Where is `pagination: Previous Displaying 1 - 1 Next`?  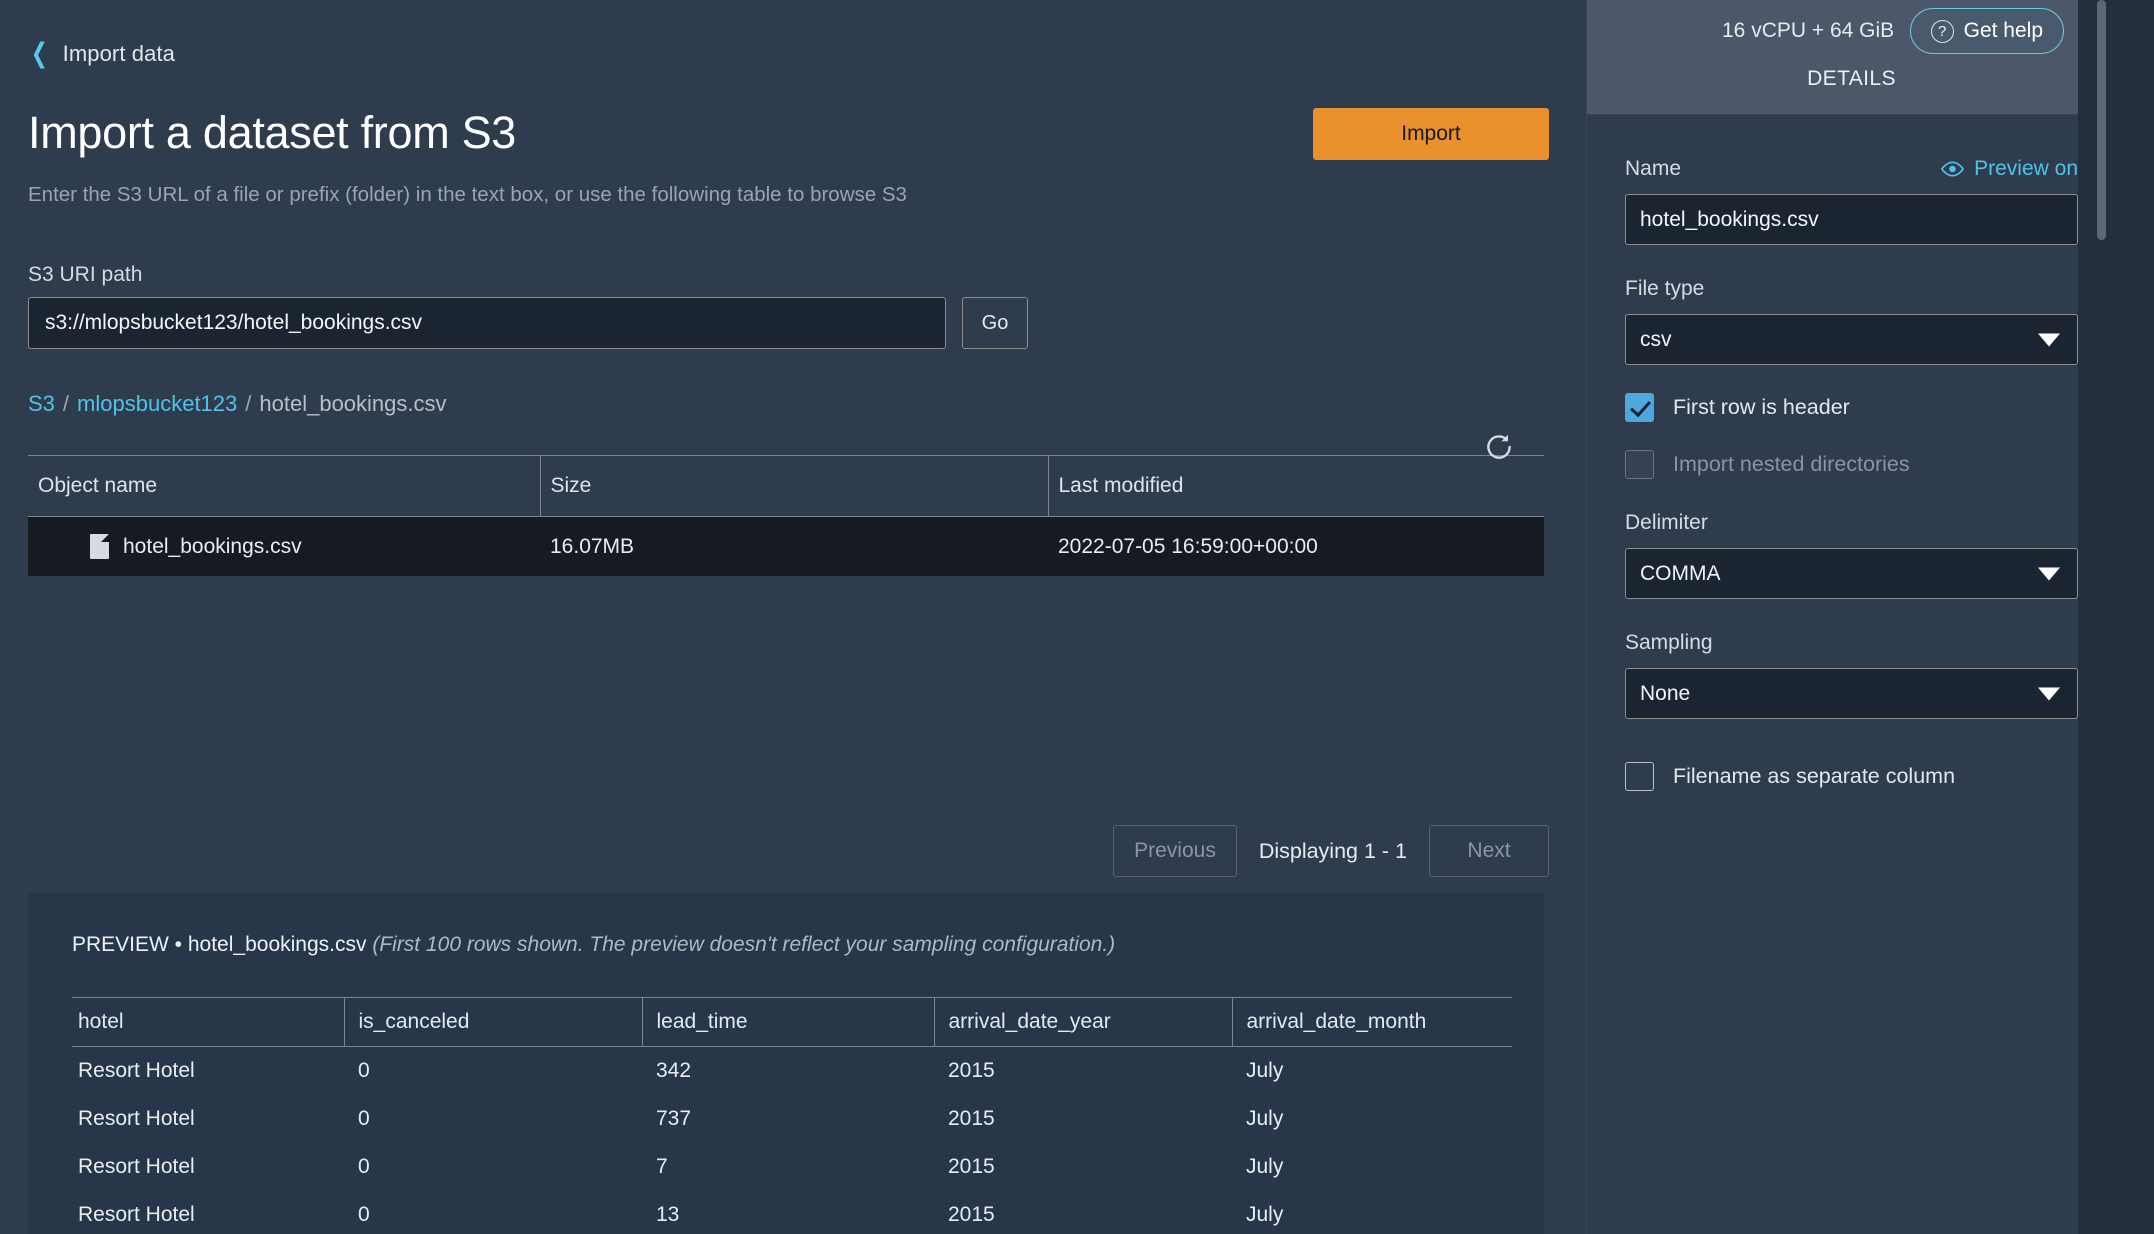
pagination: Previous Displaying 1 - 1 Next is located at coordinates (1331, 851).